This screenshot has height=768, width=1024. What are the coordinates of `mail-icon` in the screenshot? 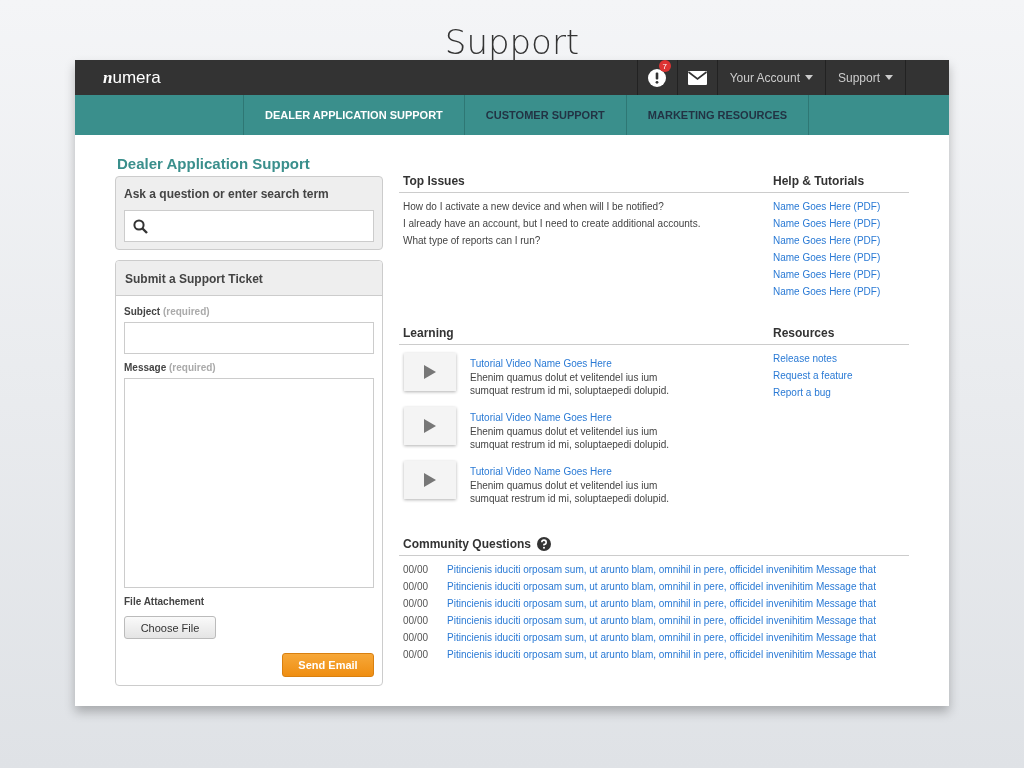 It's located at (697, 77).